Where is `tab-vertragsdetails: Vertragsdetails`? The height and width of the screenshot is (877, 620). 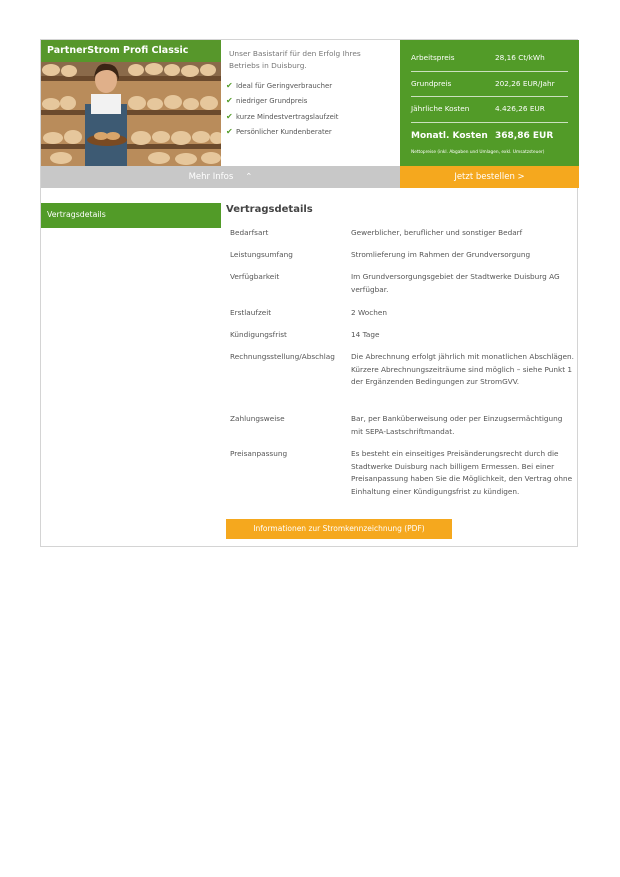
tab-vertragsdetails: Vertragsdetails is located at coordinates (131, 215).